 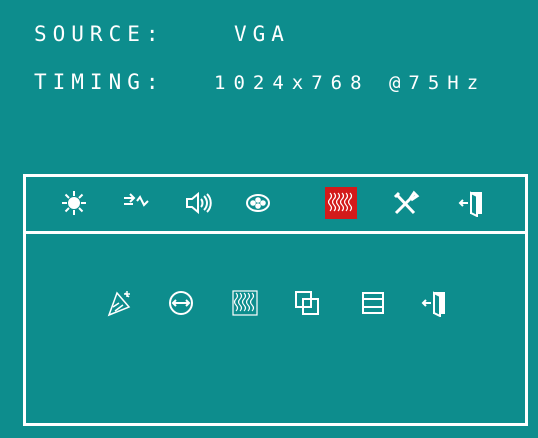 What do you see at coordinates (435, 303) in the screenshot?
I see `sub-exit-icon` at bounding box center [435, 303].